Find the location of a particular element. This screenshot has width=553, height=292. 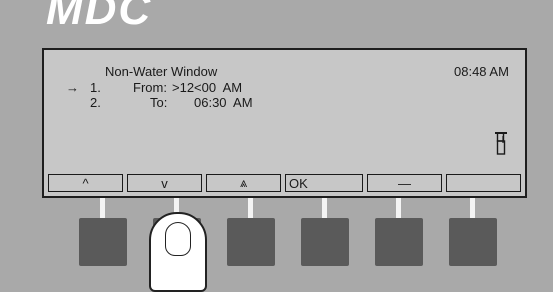

pressing-finger-illustration is located at coordinates (178, 252).